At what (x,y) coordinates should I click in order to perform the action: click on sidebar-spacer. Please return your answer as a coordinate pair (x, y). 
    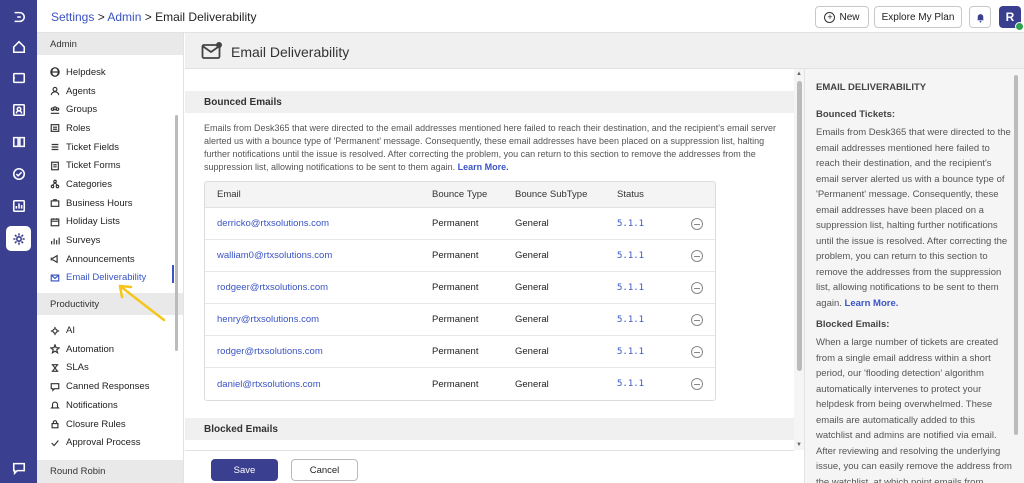
    Looking at the image, I should click on (110, 59).